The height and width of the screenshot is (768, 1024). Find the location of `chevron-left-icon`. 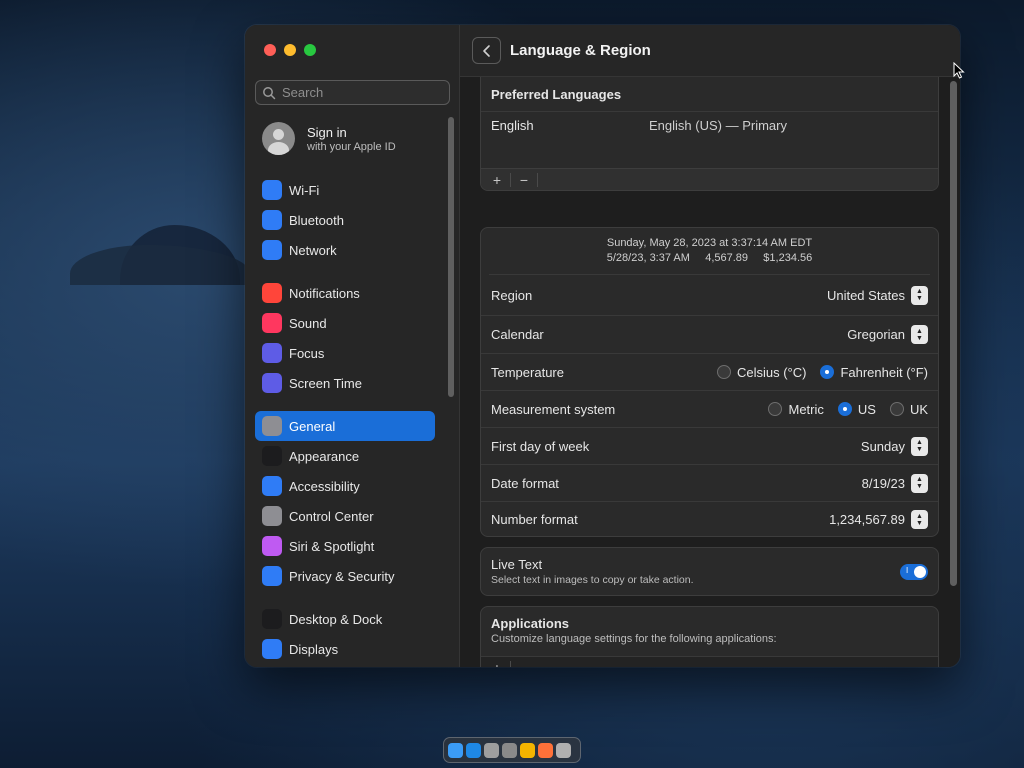

chevron-left-icon is located at coordinates (486, 50).